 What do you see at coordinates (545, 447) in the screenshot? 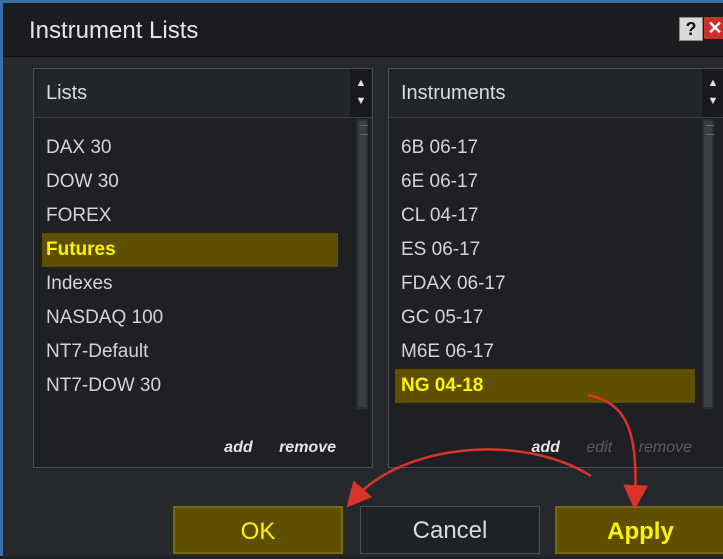
I see `add-instrument-link: add` at bounding box center [545, 447].